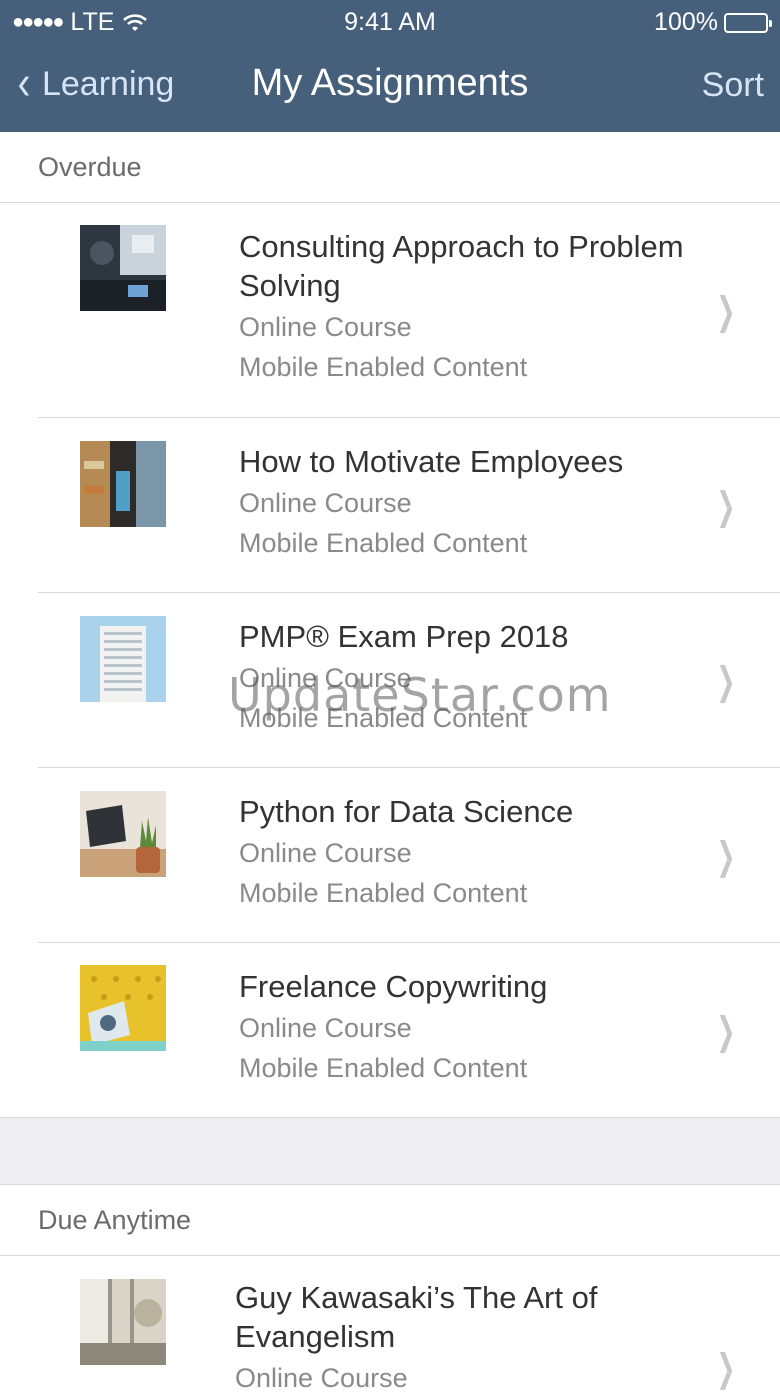  What do you see at coordinates (390, 22) in the screenshot?
I see `status-bar: ●●●●● LTE 9:41 AM 100%` at bounding box center [390, 22].